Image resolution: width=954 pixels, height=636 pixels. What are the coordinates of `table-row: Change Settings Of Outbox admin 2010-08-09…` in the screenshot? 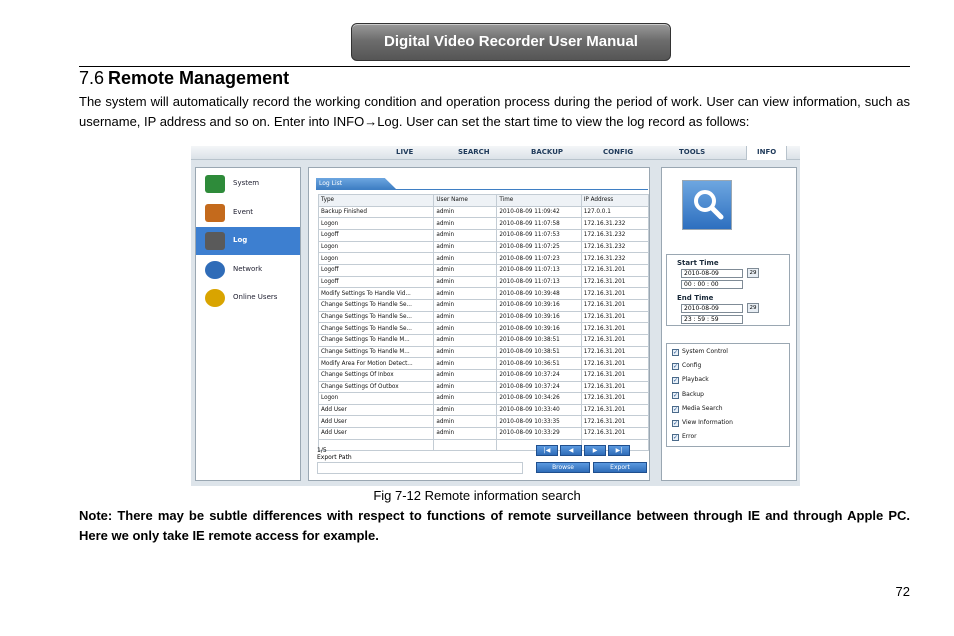 It's located at (483, 387).